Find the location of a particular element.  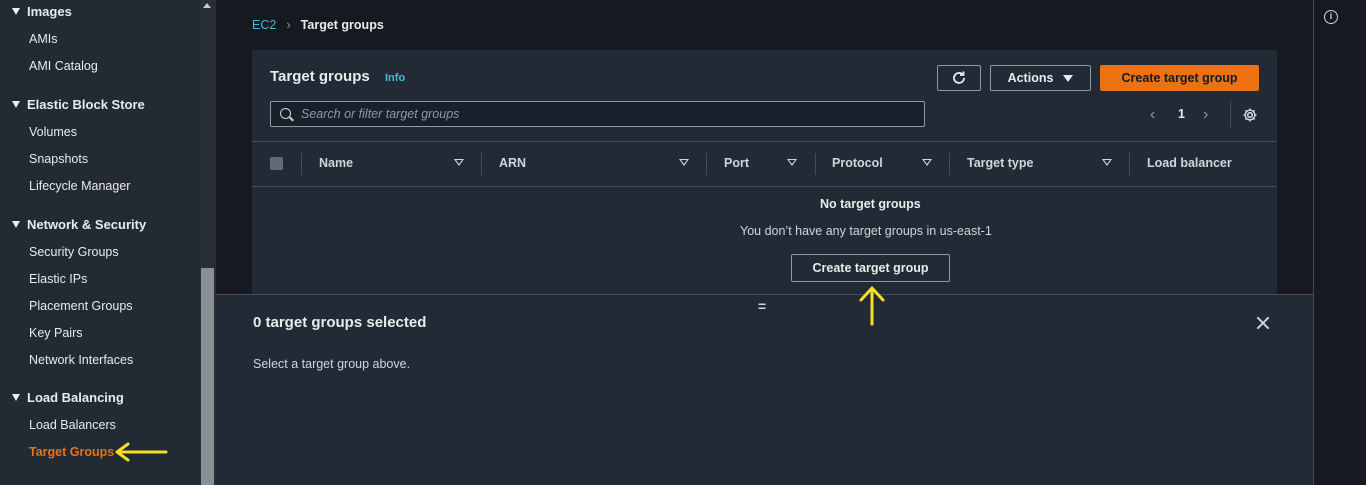

sidebar-item-elastic-ips: Elastic IPs is located at coordinates (58, 279).